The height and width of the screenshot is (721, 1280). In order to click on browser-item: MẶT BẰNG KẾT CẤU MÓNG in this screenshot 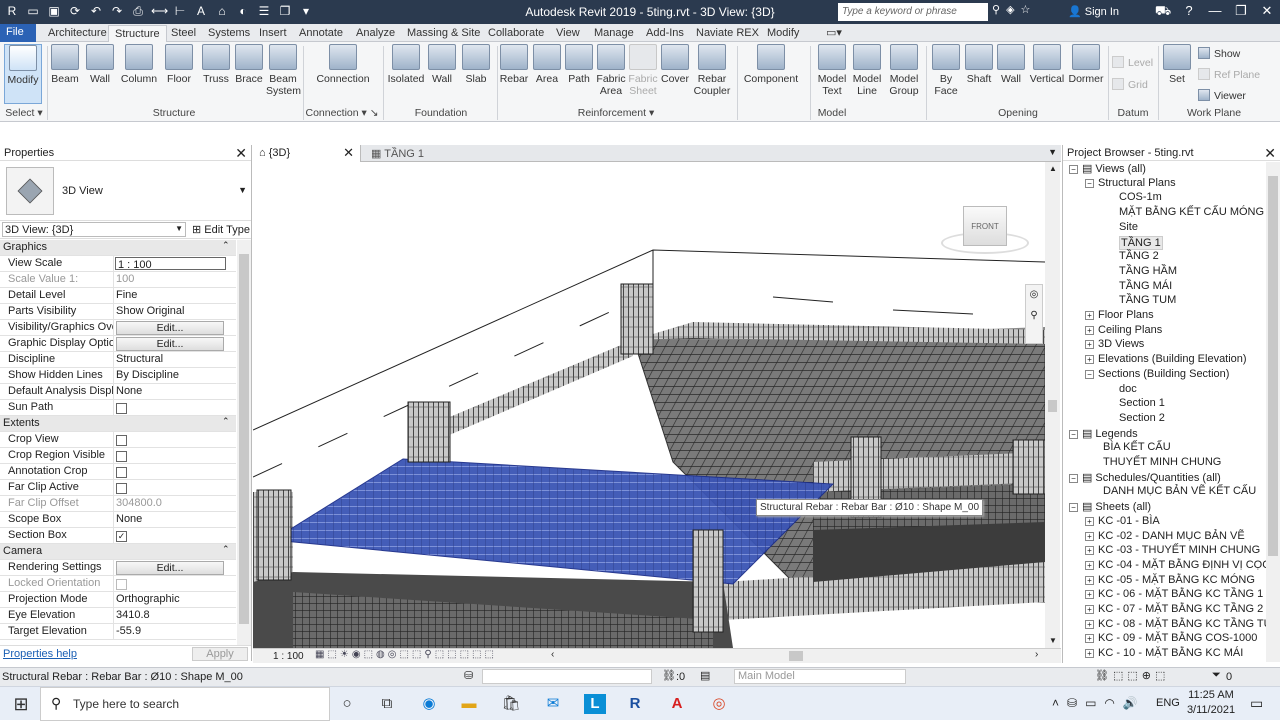, I will do `click(1191, 212)`.